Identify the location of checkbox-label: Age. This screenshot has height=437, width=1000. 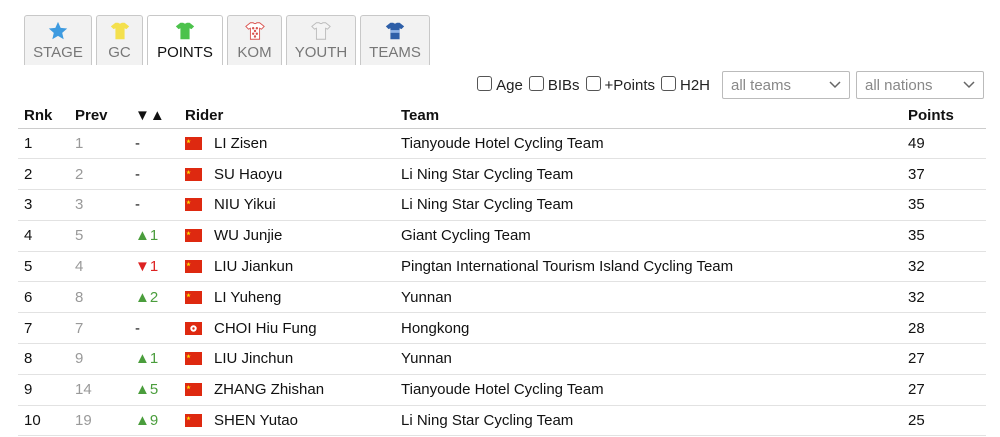
(509, 85).